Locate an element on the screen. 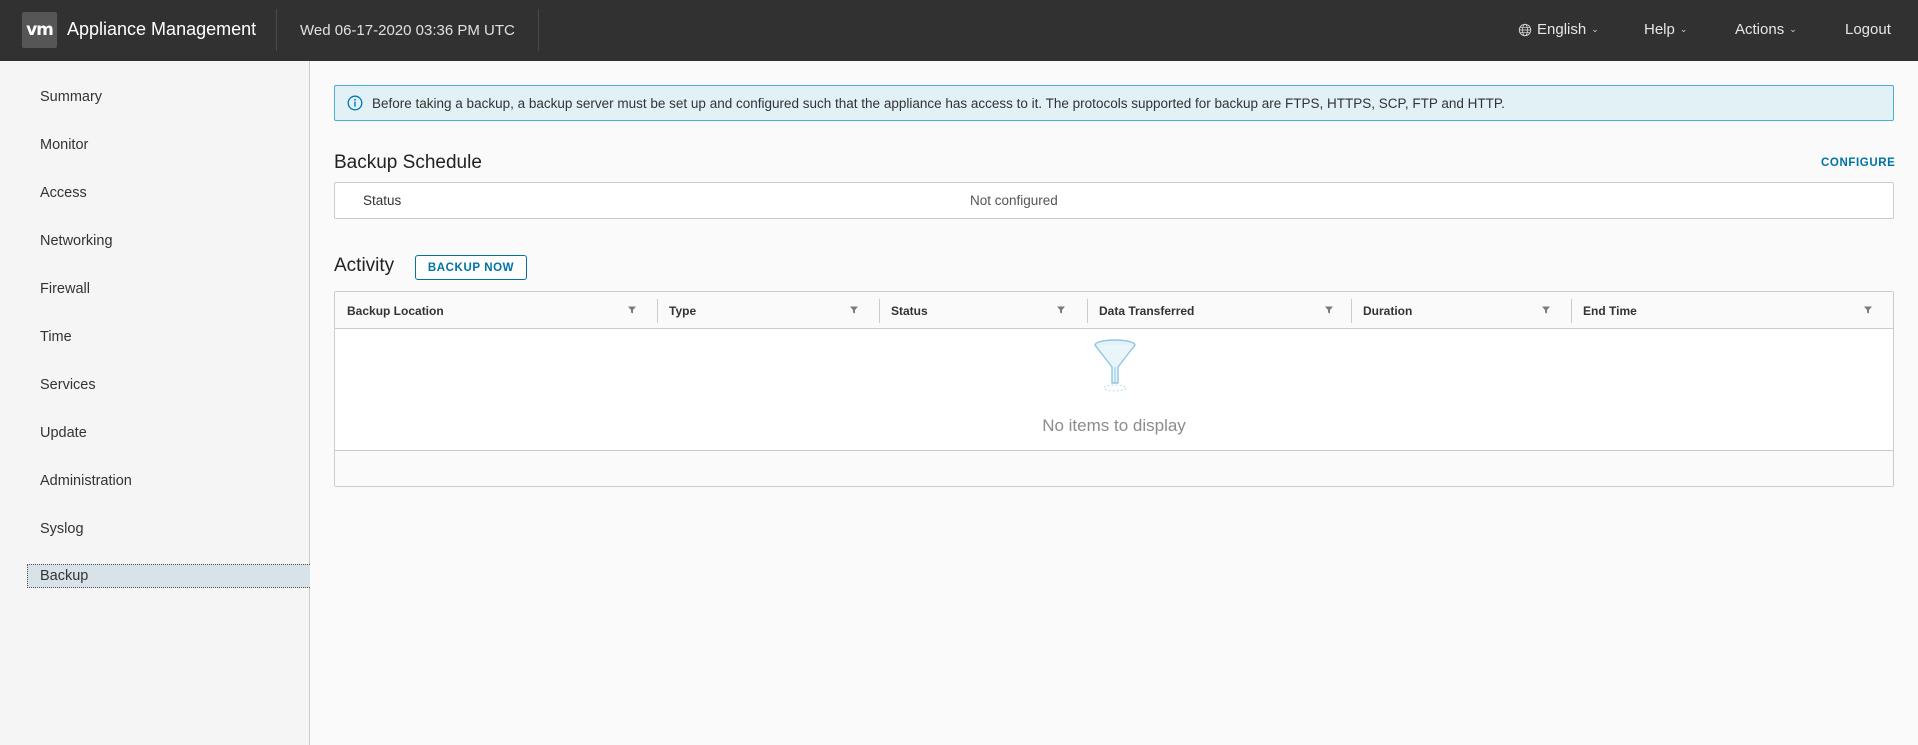 This screenshot has height=745, width=1918. app-title: Appliance Management is located at coordinates (162, 29).